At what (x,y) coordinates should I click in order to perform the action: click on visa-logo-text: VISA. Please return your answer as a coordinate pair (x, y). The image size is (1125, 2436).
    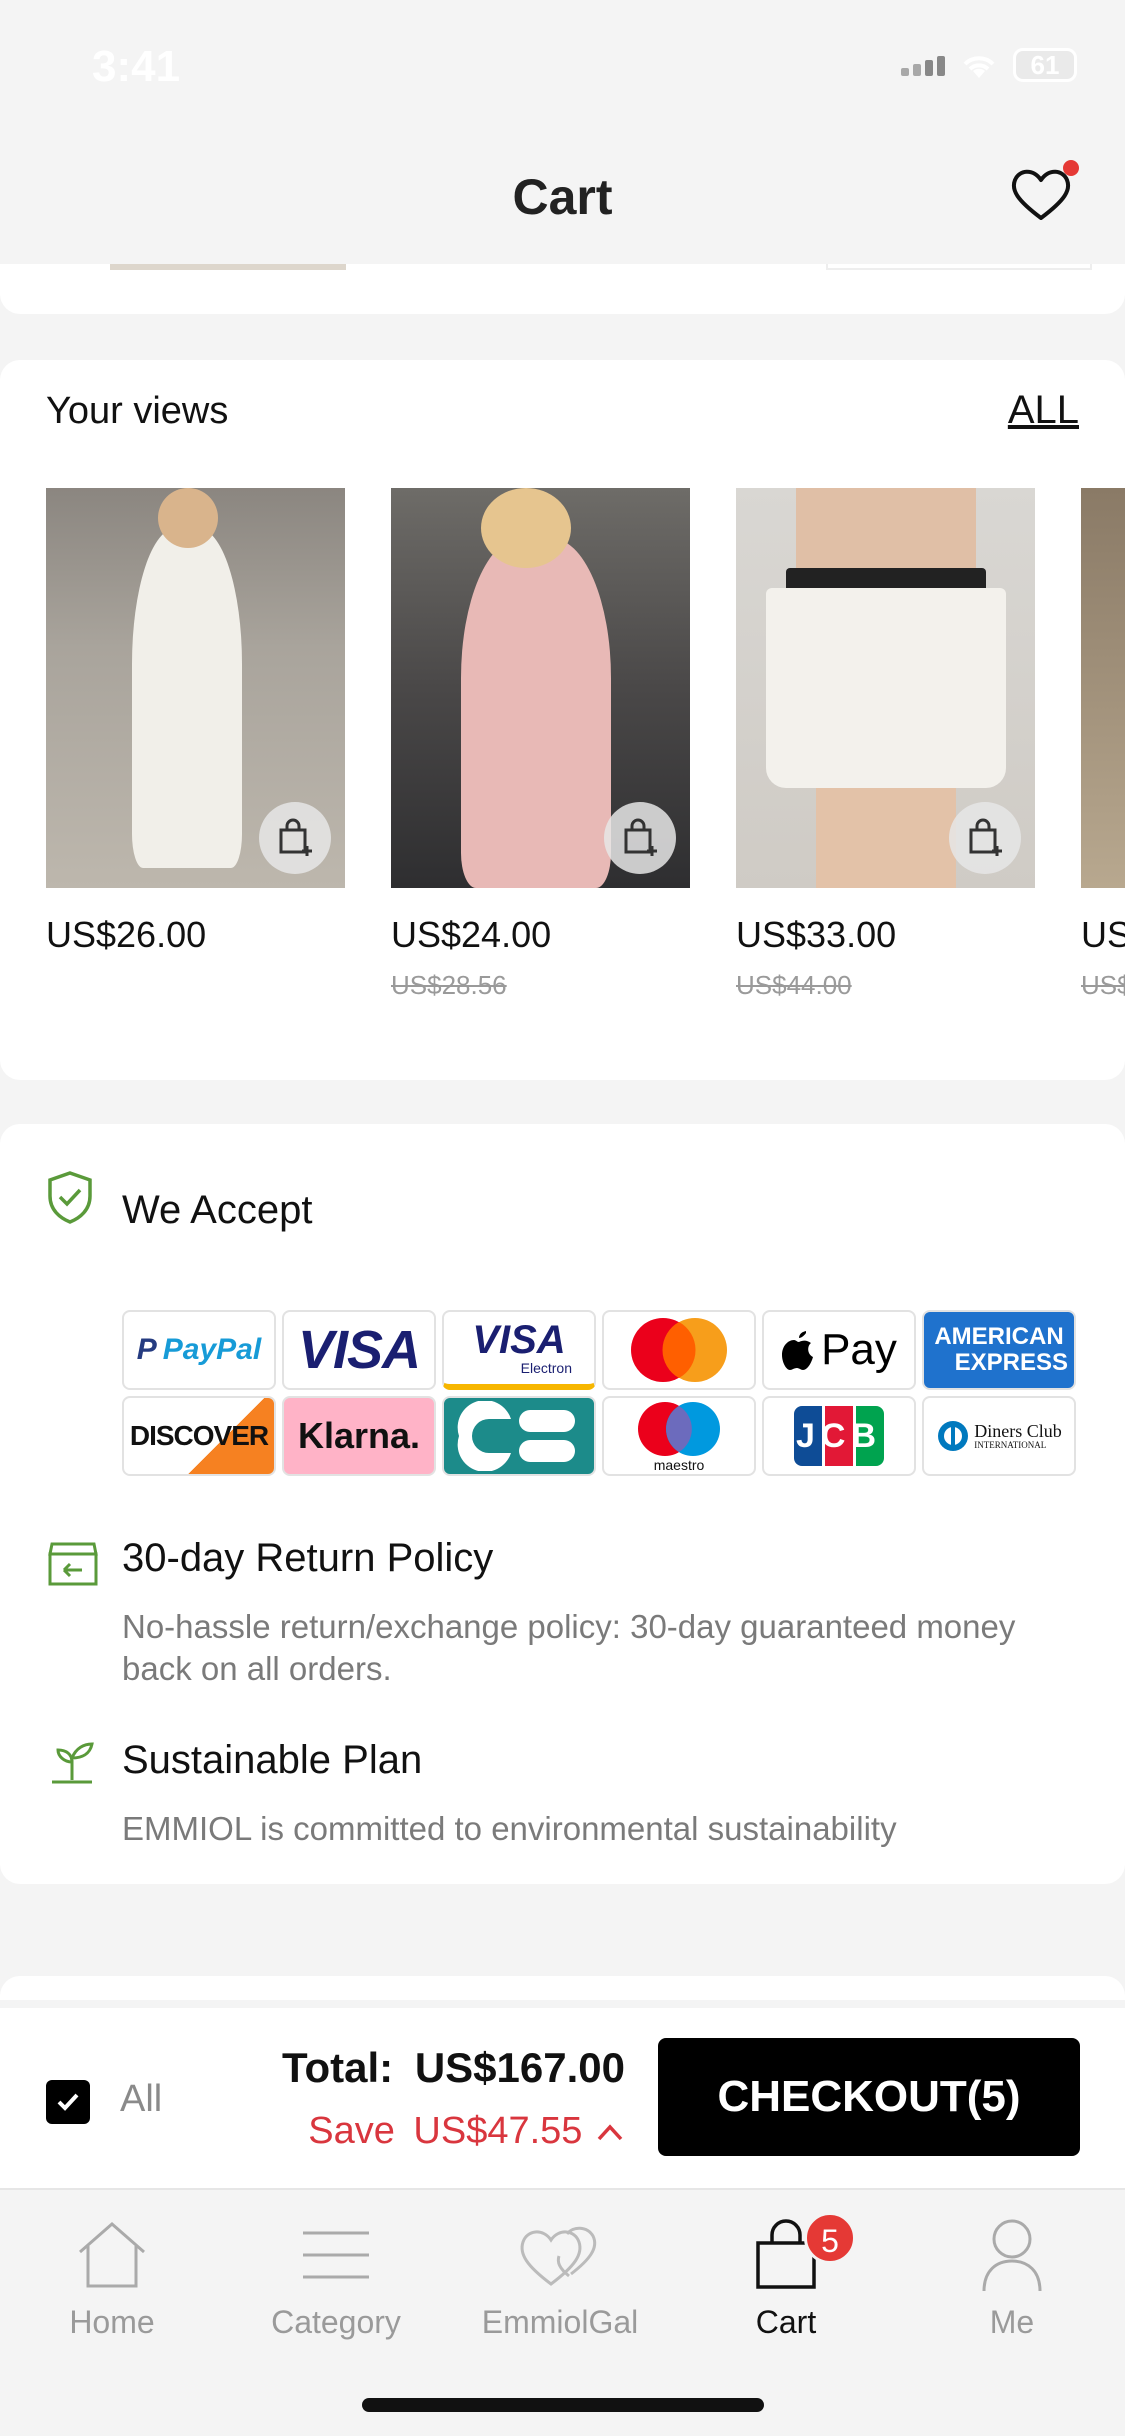
    Looking at the image, I should click on (359, 1350).